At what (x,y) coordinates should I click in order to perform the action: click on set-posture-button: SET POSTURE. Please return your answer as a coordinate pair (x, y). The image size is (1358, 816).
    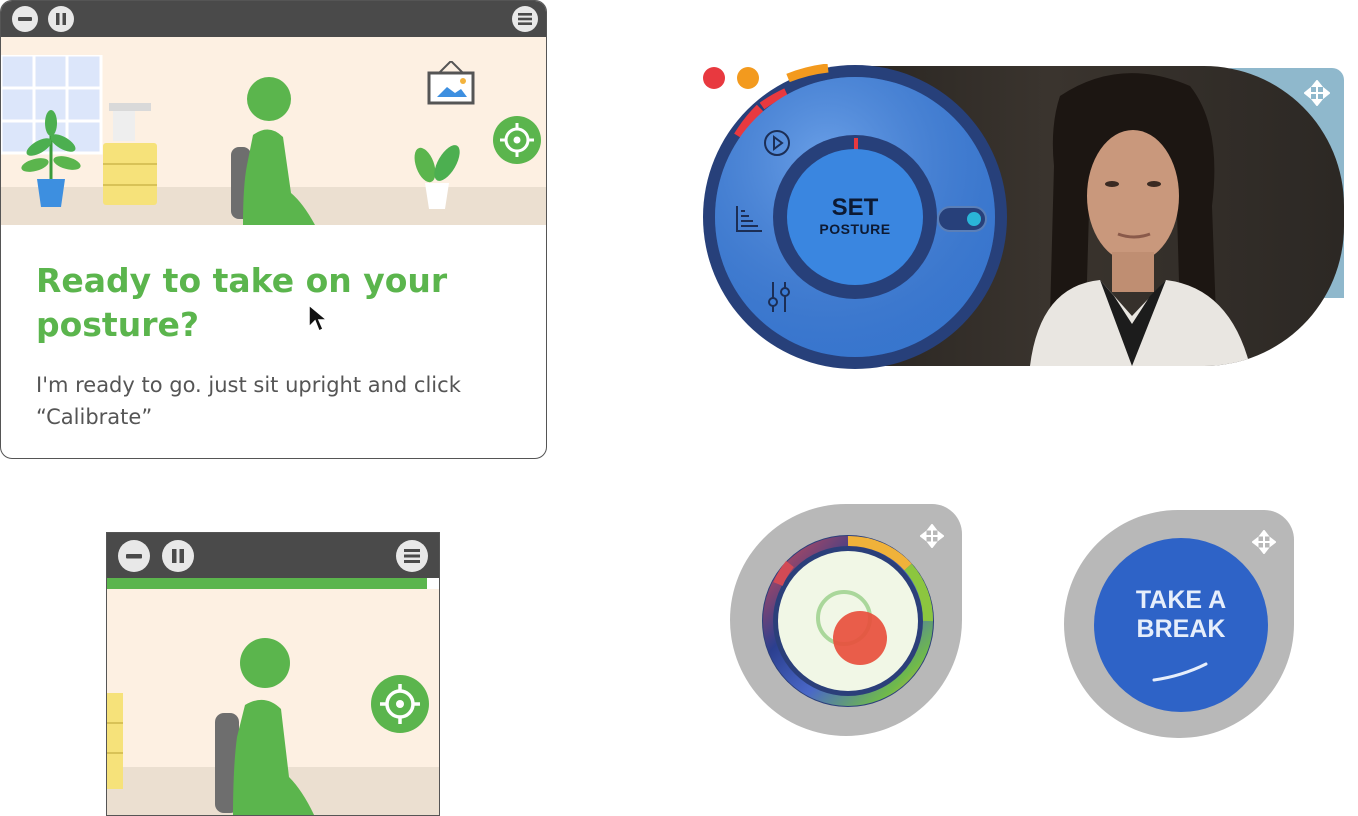
    Looking at the image, I should click on (855, 217).